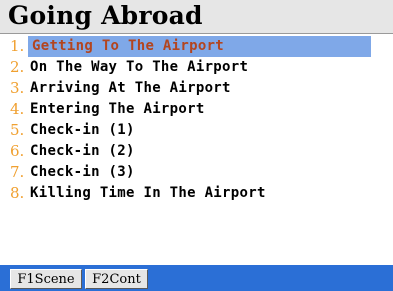 This screenshot has height=291, width=393. What do you see at coordinates (196, 172) in the screenshot?
I see `menu-item-check-in-3: 7. Check-in (3)` at bounding box center [196, 172].